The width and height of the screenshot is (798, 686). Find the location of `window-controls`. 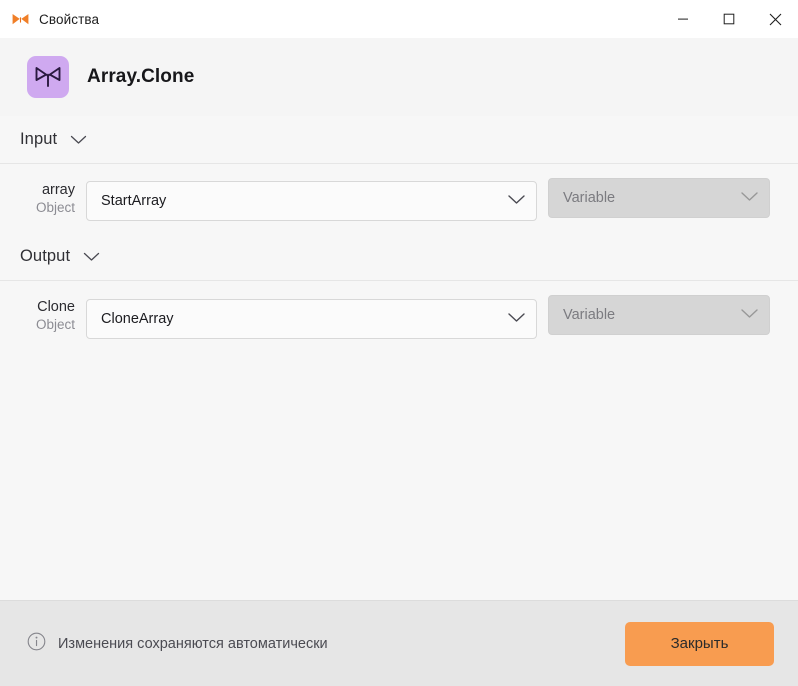

window-controls is located at coordinates (729, 19).